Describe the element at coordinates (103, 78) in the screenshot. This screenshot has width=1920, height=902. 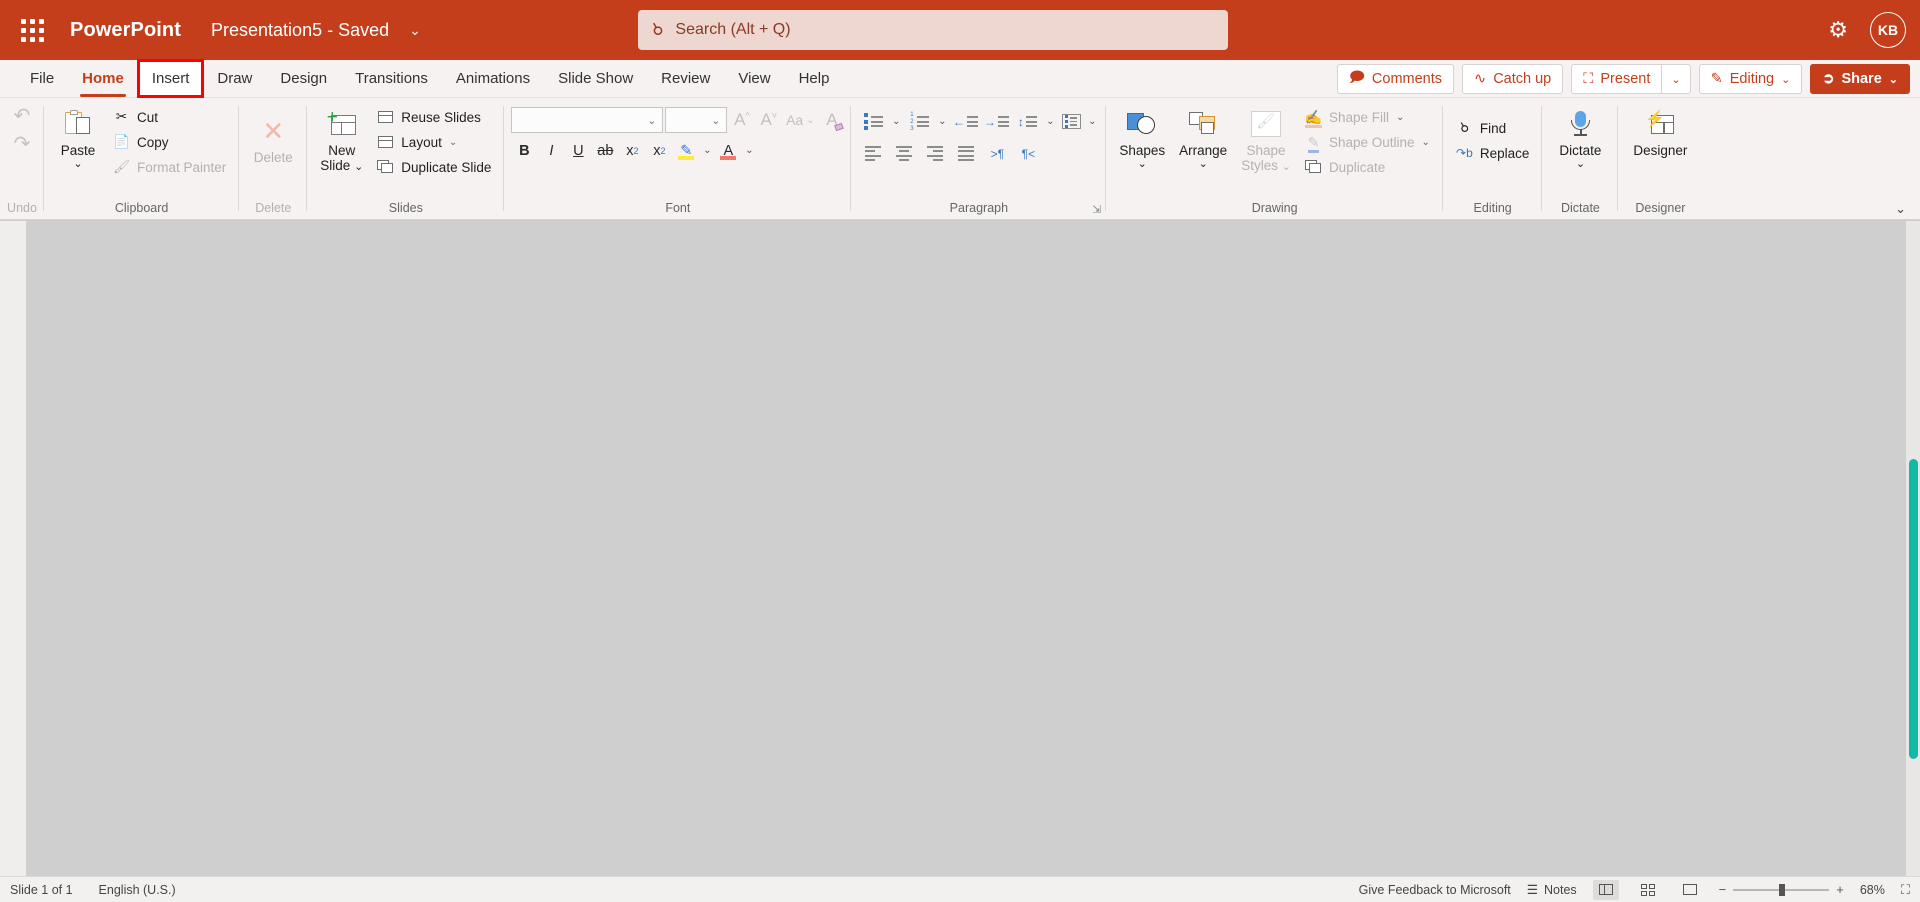
I see `tab-home: Home` at that location.